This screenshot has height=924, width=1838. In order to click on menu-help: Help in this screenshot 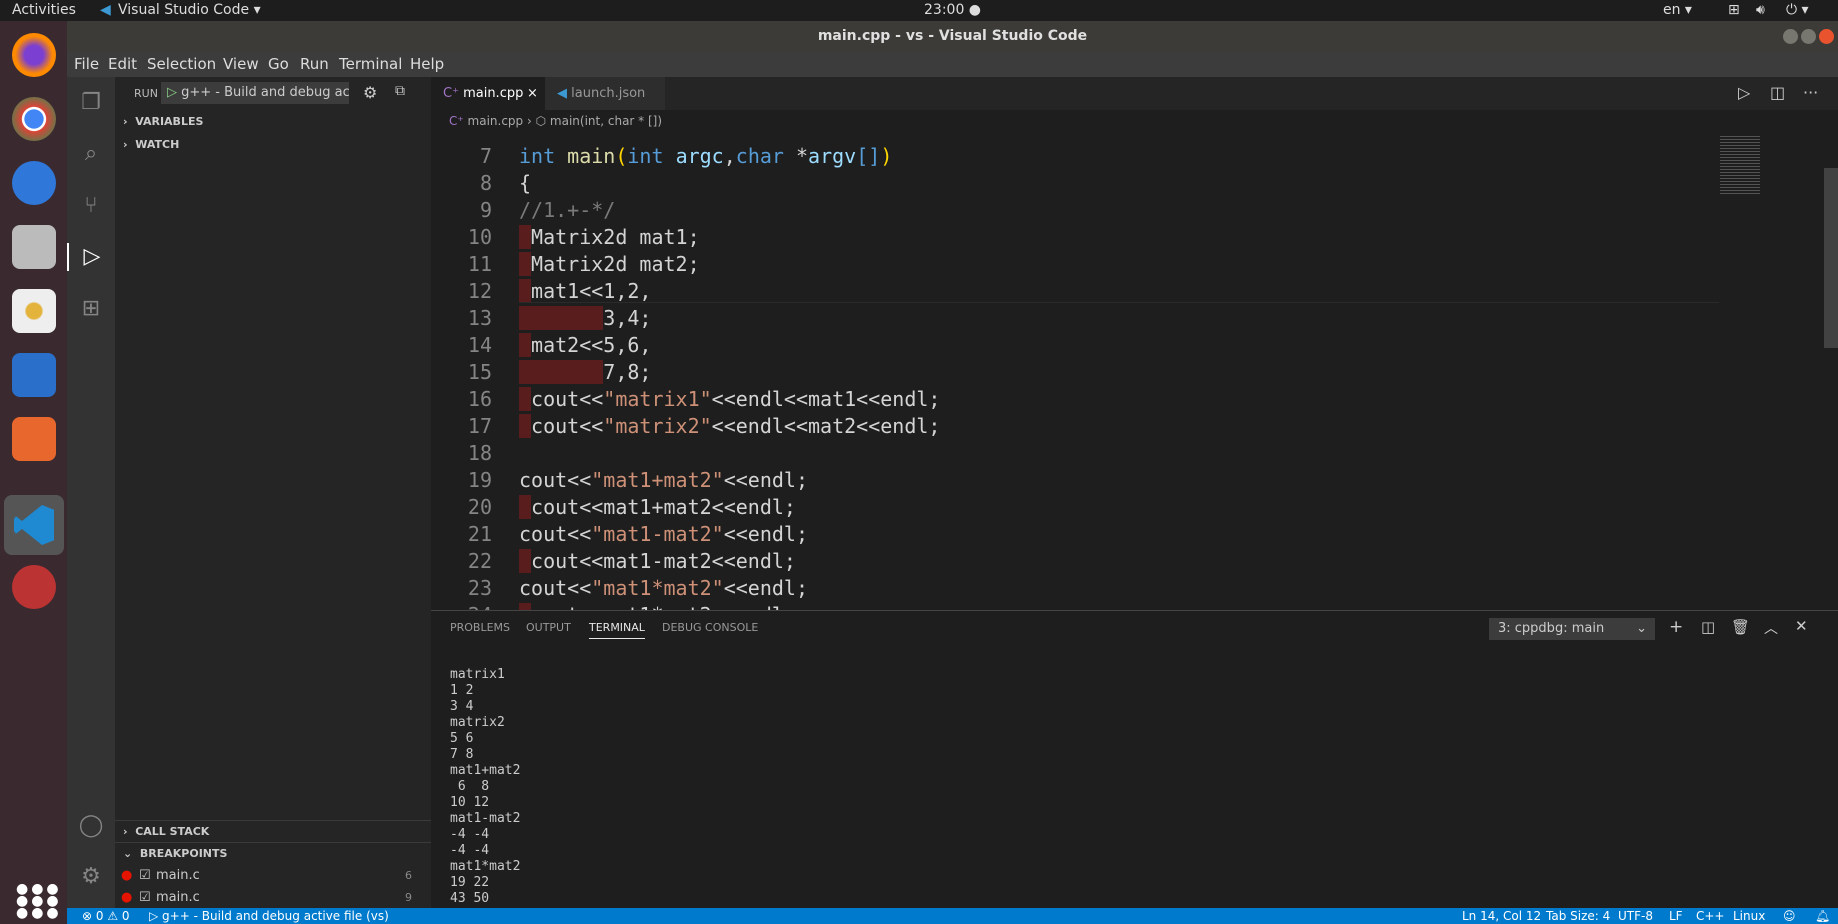, I will do `click(427, 64)`.